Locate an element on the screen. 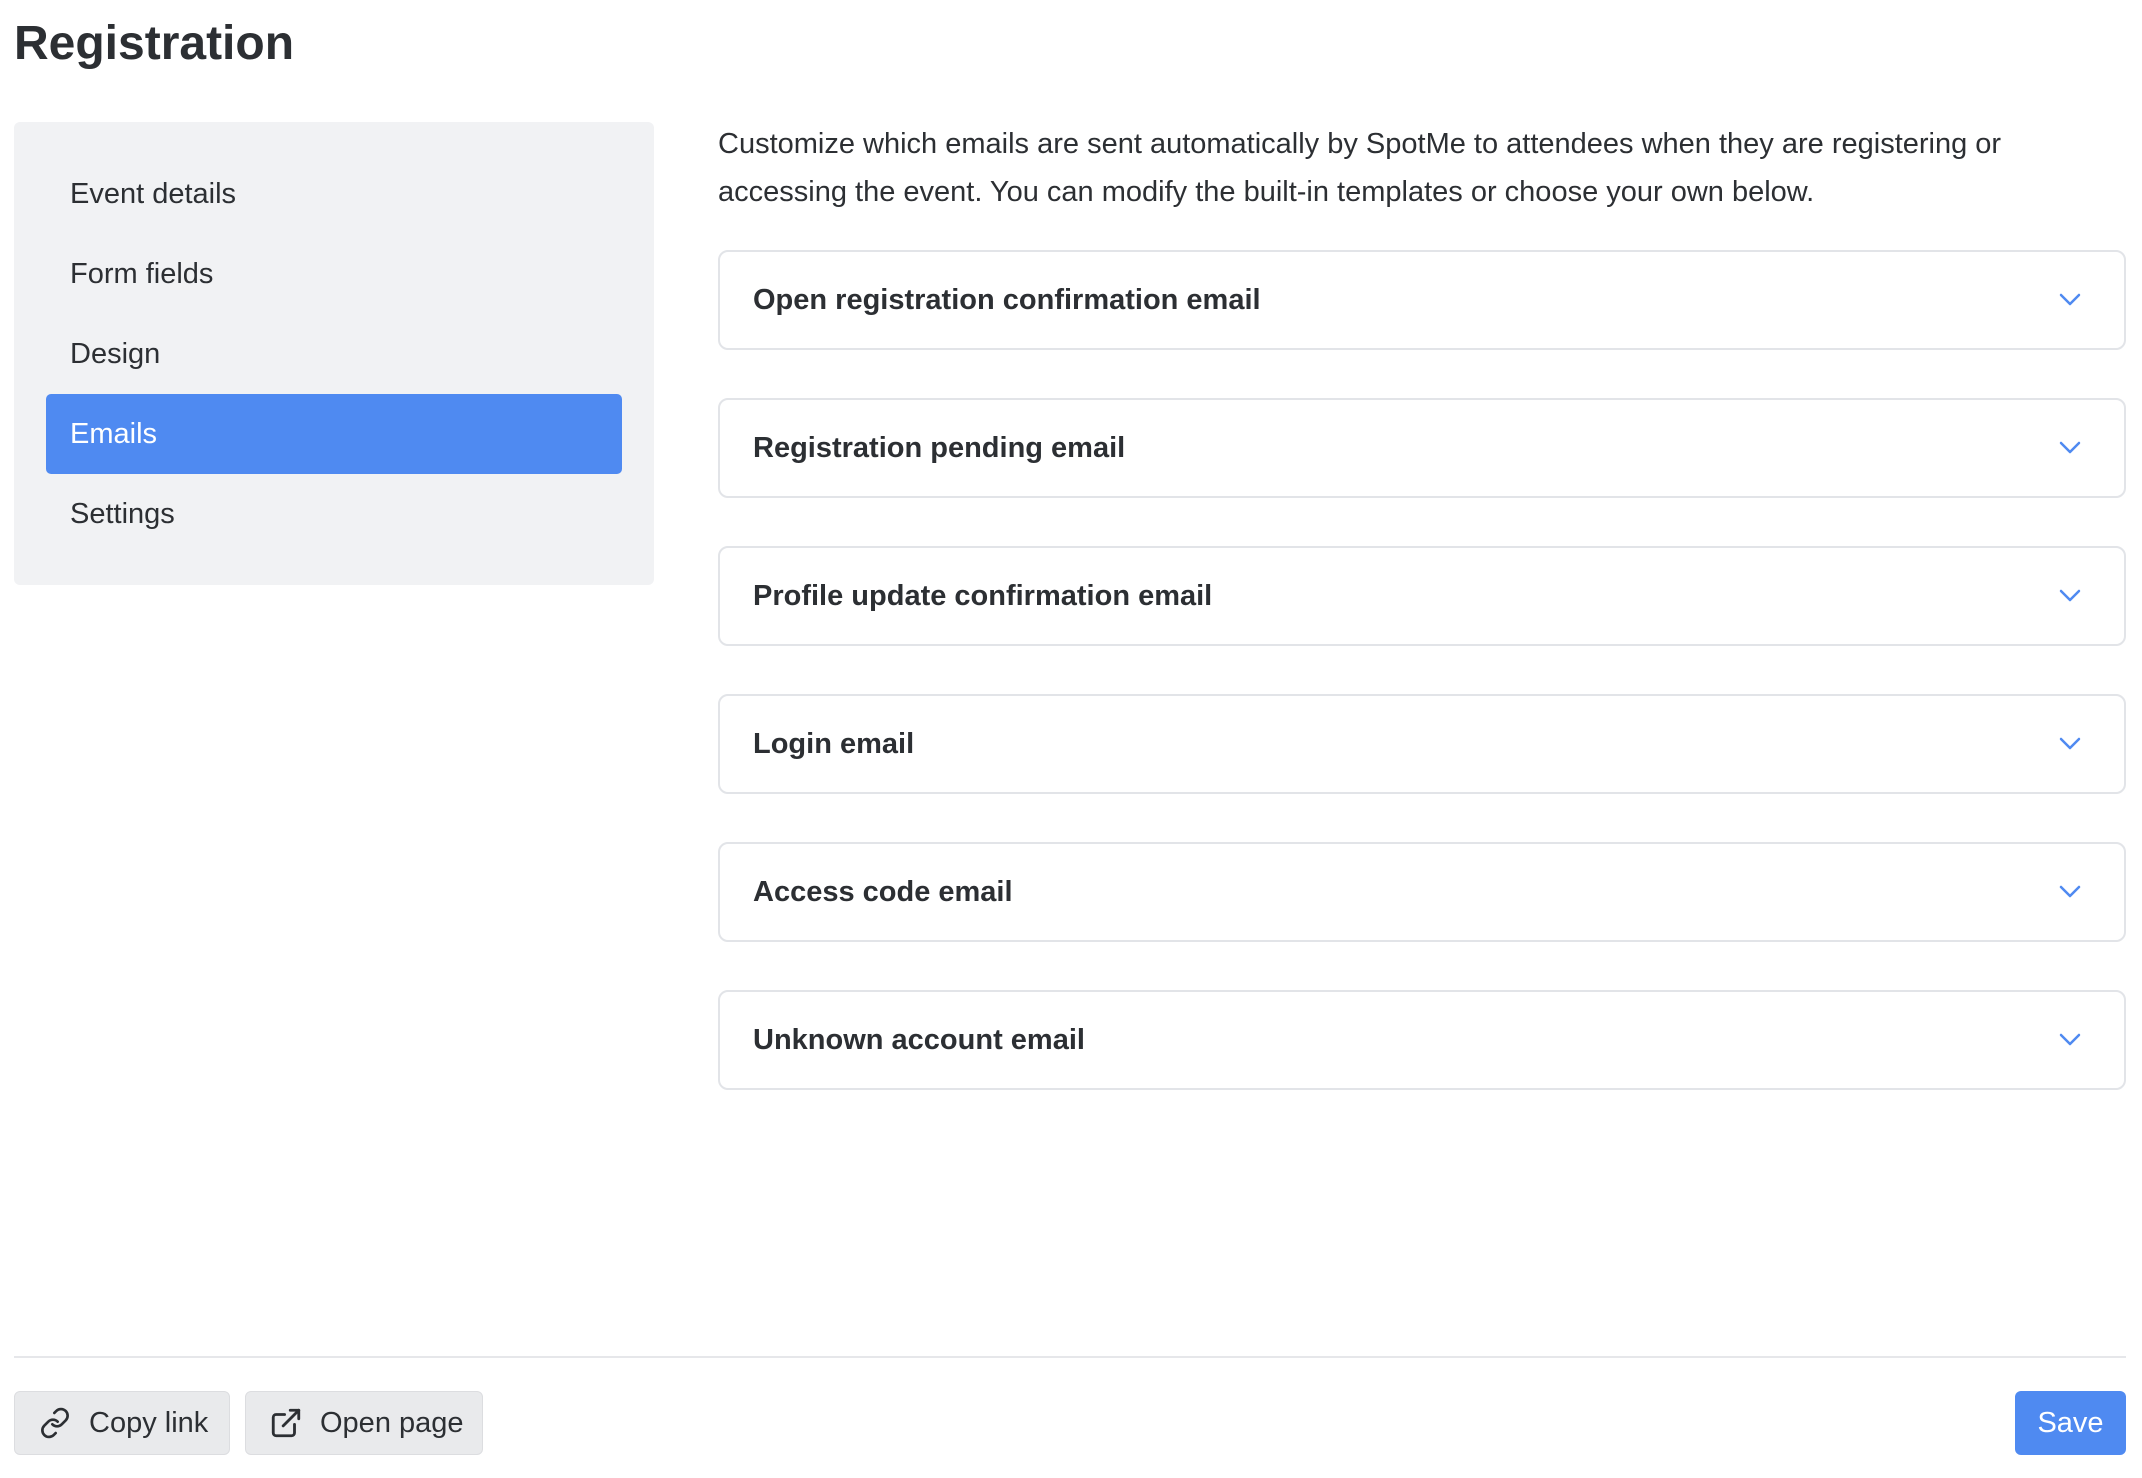  open-page-label: Open page is located at coordinates (392, 1422).